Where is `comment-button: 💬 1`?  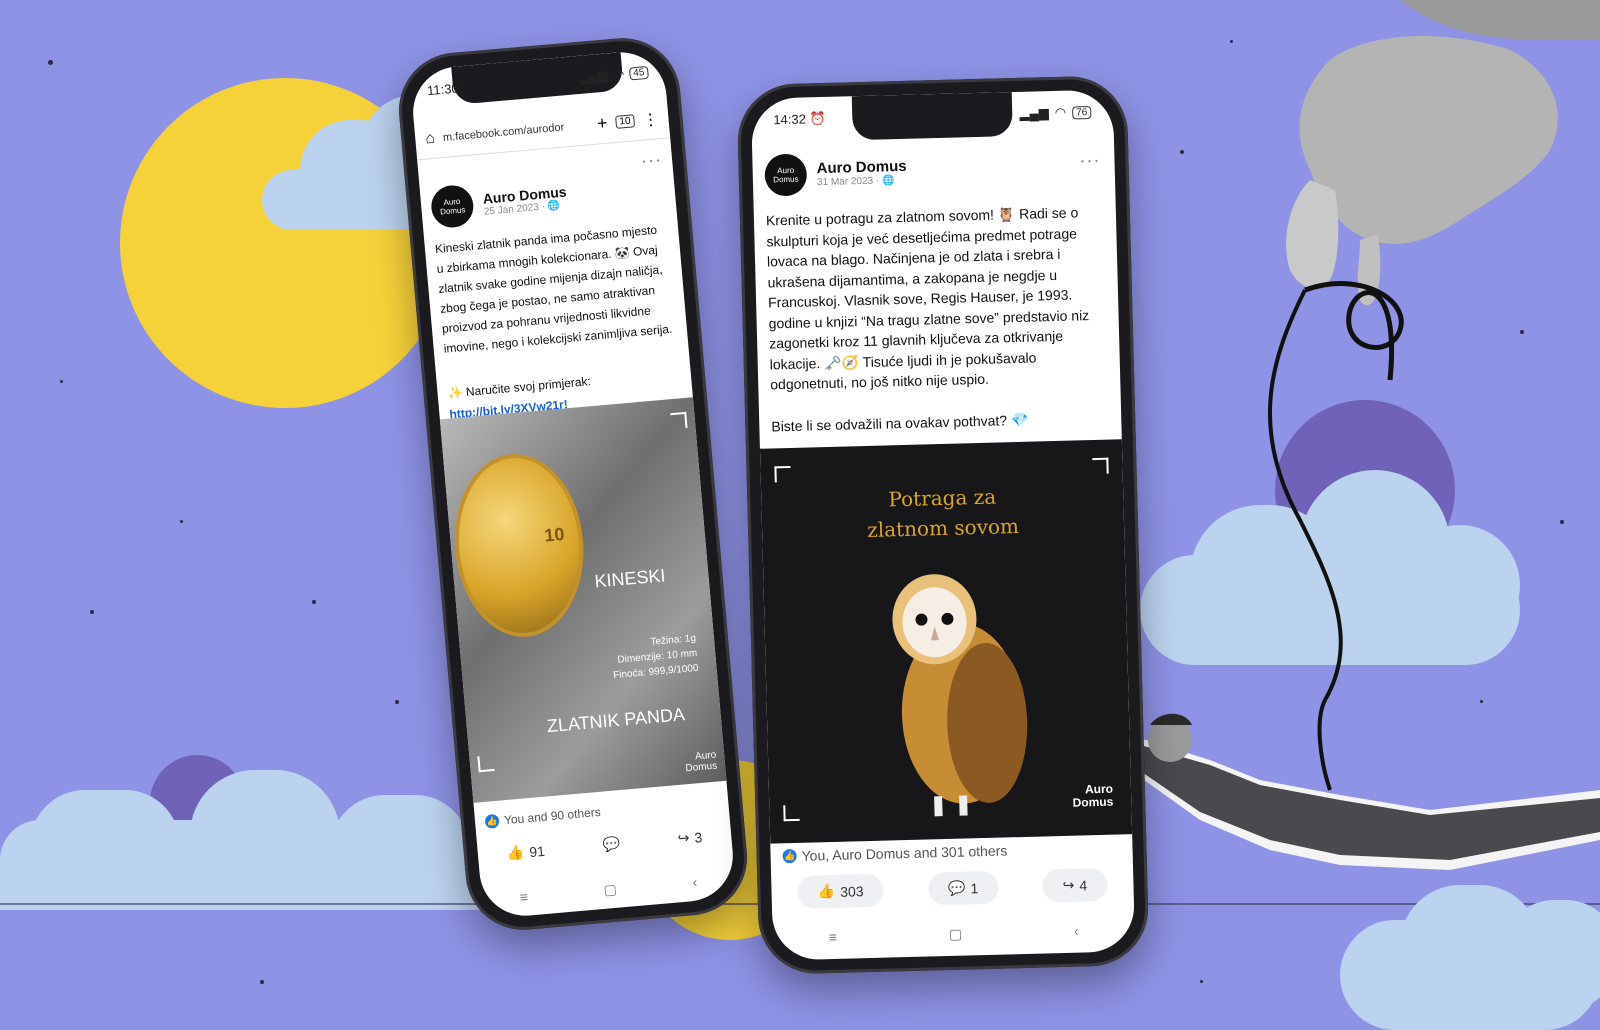
comment-button: 💬 1 is located at coordinates (963, 888).